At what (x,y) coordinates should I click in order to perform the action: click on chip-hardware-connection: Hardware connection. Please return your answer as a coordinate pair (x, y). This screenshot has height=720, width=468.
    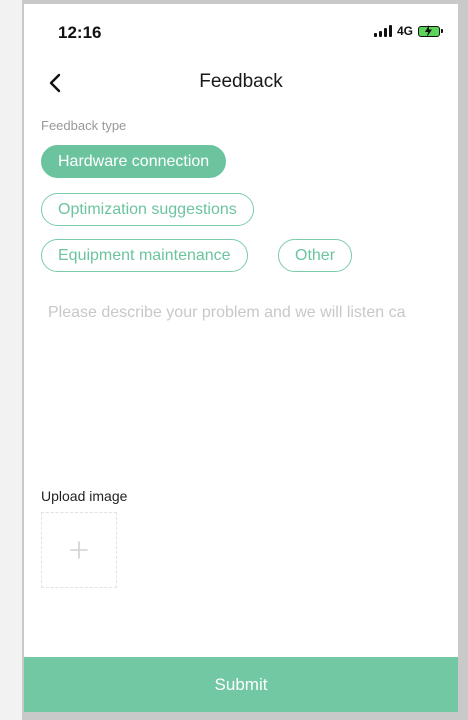
    Looking at the image, I should click on (134, 161).